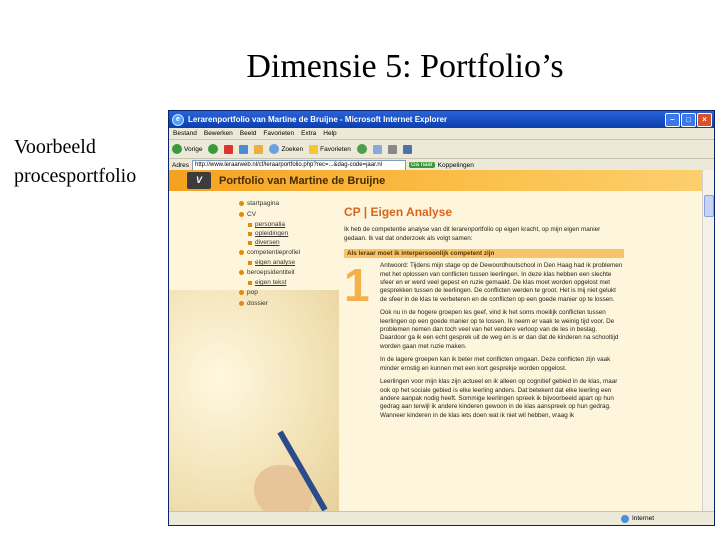  I want to click on nav-item-pop: pop, so click(287, 292).